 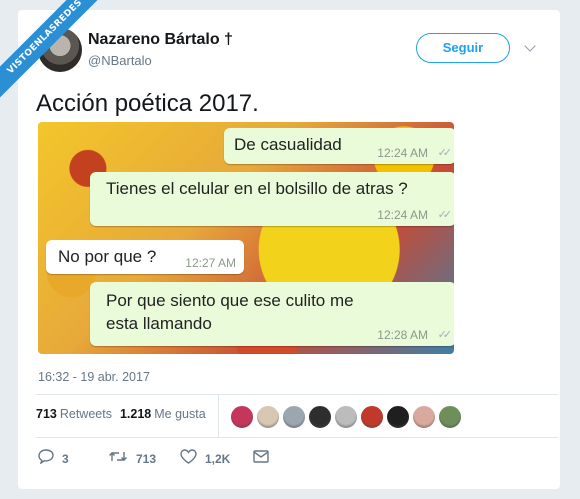 What do you see at coordinates (210, 263) in the screenshot?
I see `chat-time: 12:27 AM` at bounding box center [210, 263].